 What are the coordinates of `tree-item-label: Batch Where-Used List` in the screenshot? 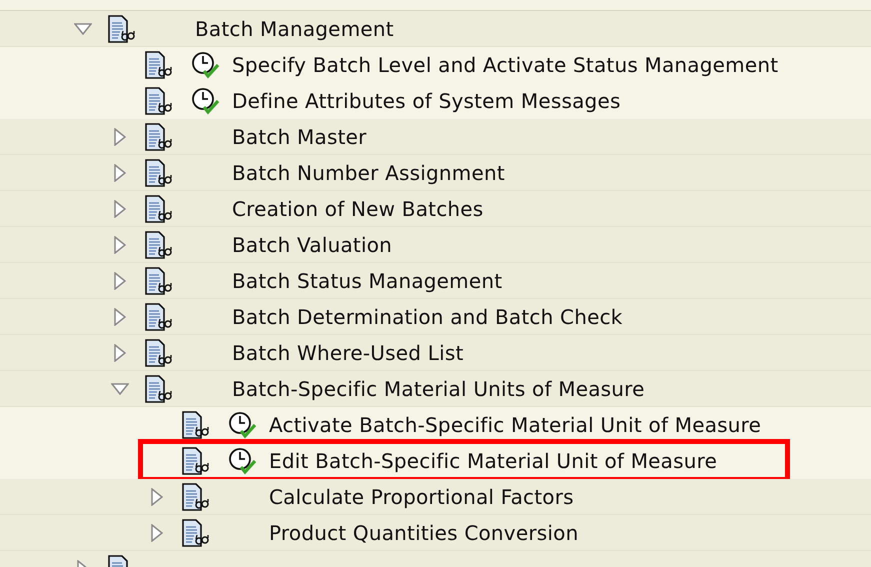 It's located at (348, 352).